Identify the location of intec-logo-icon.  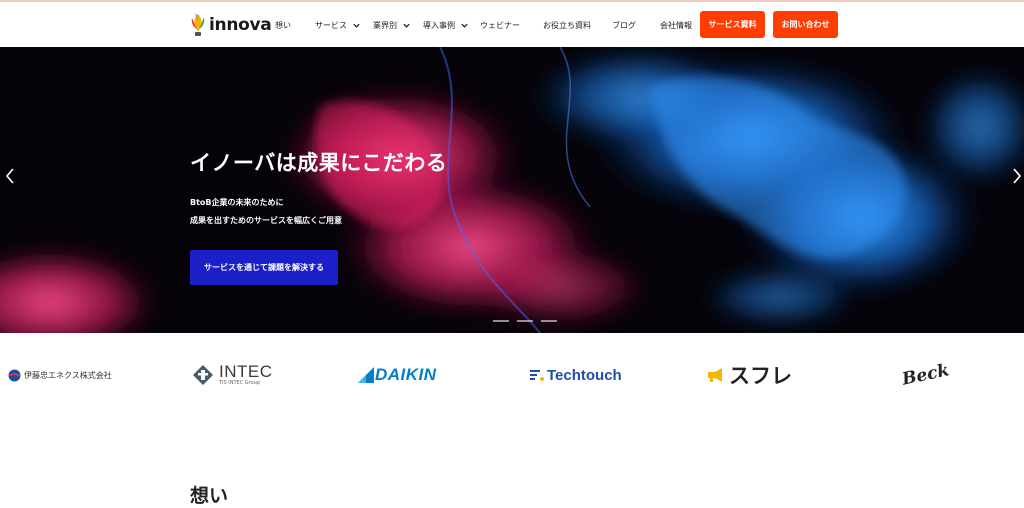
(203, 375).